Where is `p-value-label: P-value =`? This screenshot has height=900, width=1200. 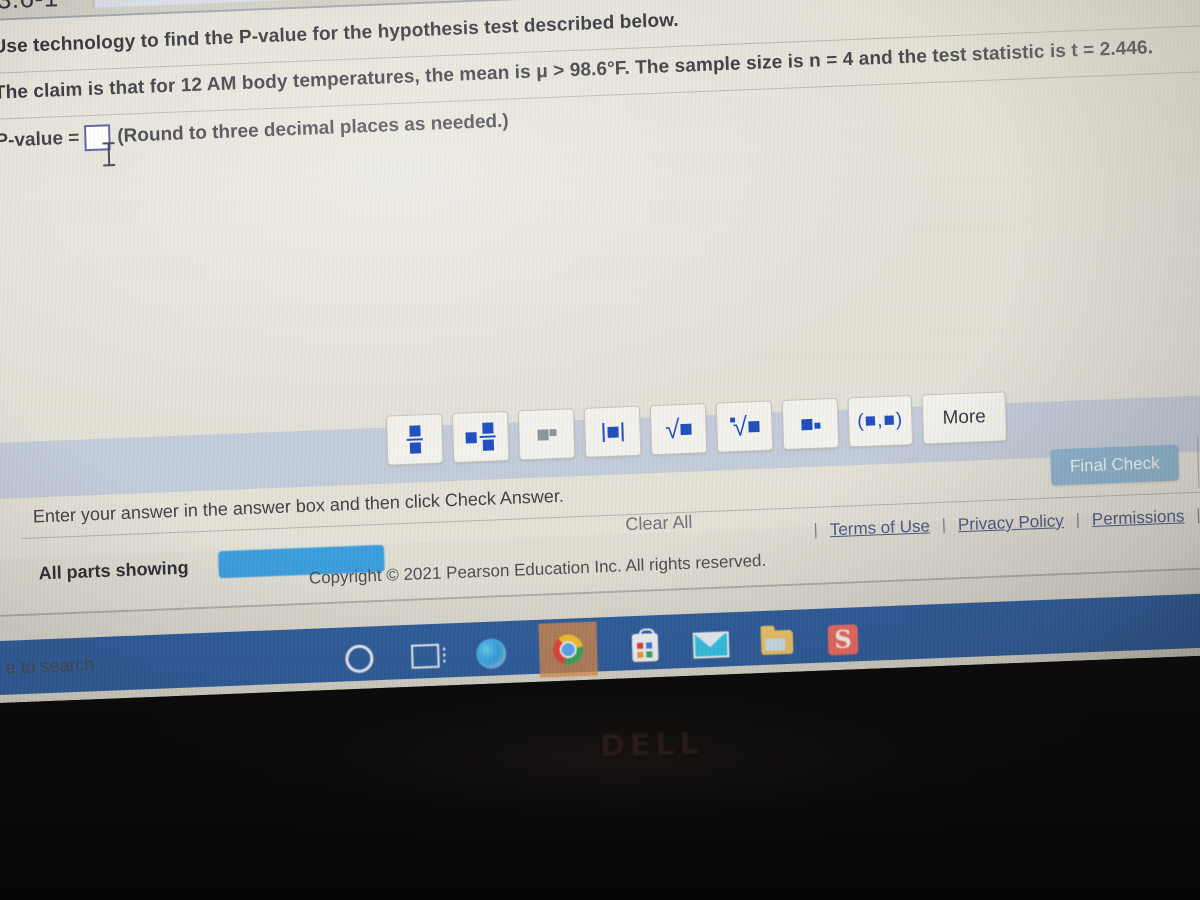 p-value-label: P-value = is located at coordinates (40, 139).